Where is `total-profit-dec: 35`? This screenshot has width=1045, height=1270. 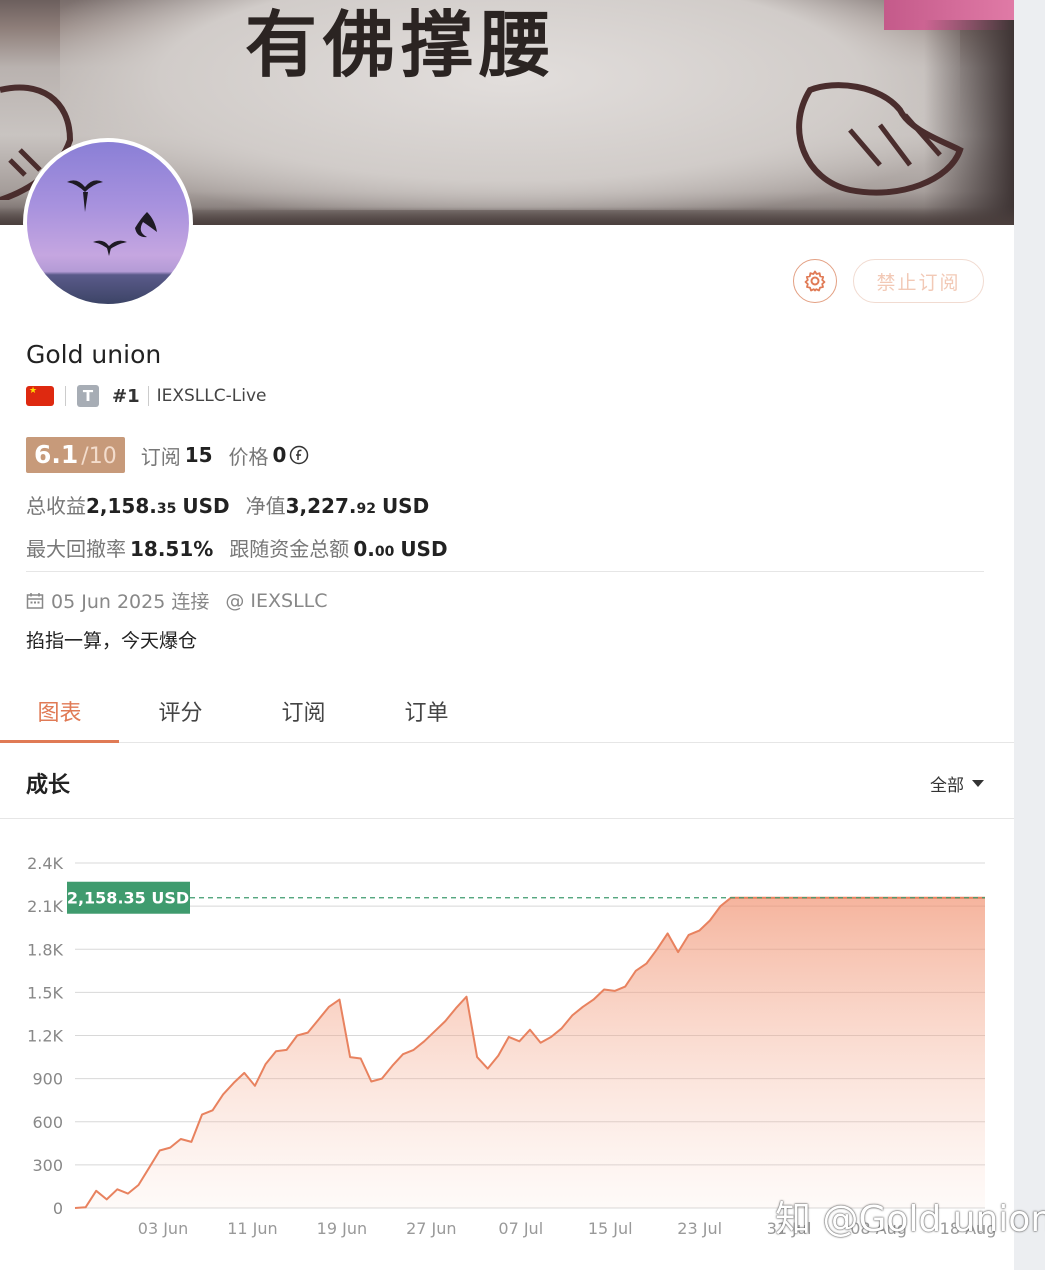
total-profit-dec: 35 is located at coordinates (166, 509).